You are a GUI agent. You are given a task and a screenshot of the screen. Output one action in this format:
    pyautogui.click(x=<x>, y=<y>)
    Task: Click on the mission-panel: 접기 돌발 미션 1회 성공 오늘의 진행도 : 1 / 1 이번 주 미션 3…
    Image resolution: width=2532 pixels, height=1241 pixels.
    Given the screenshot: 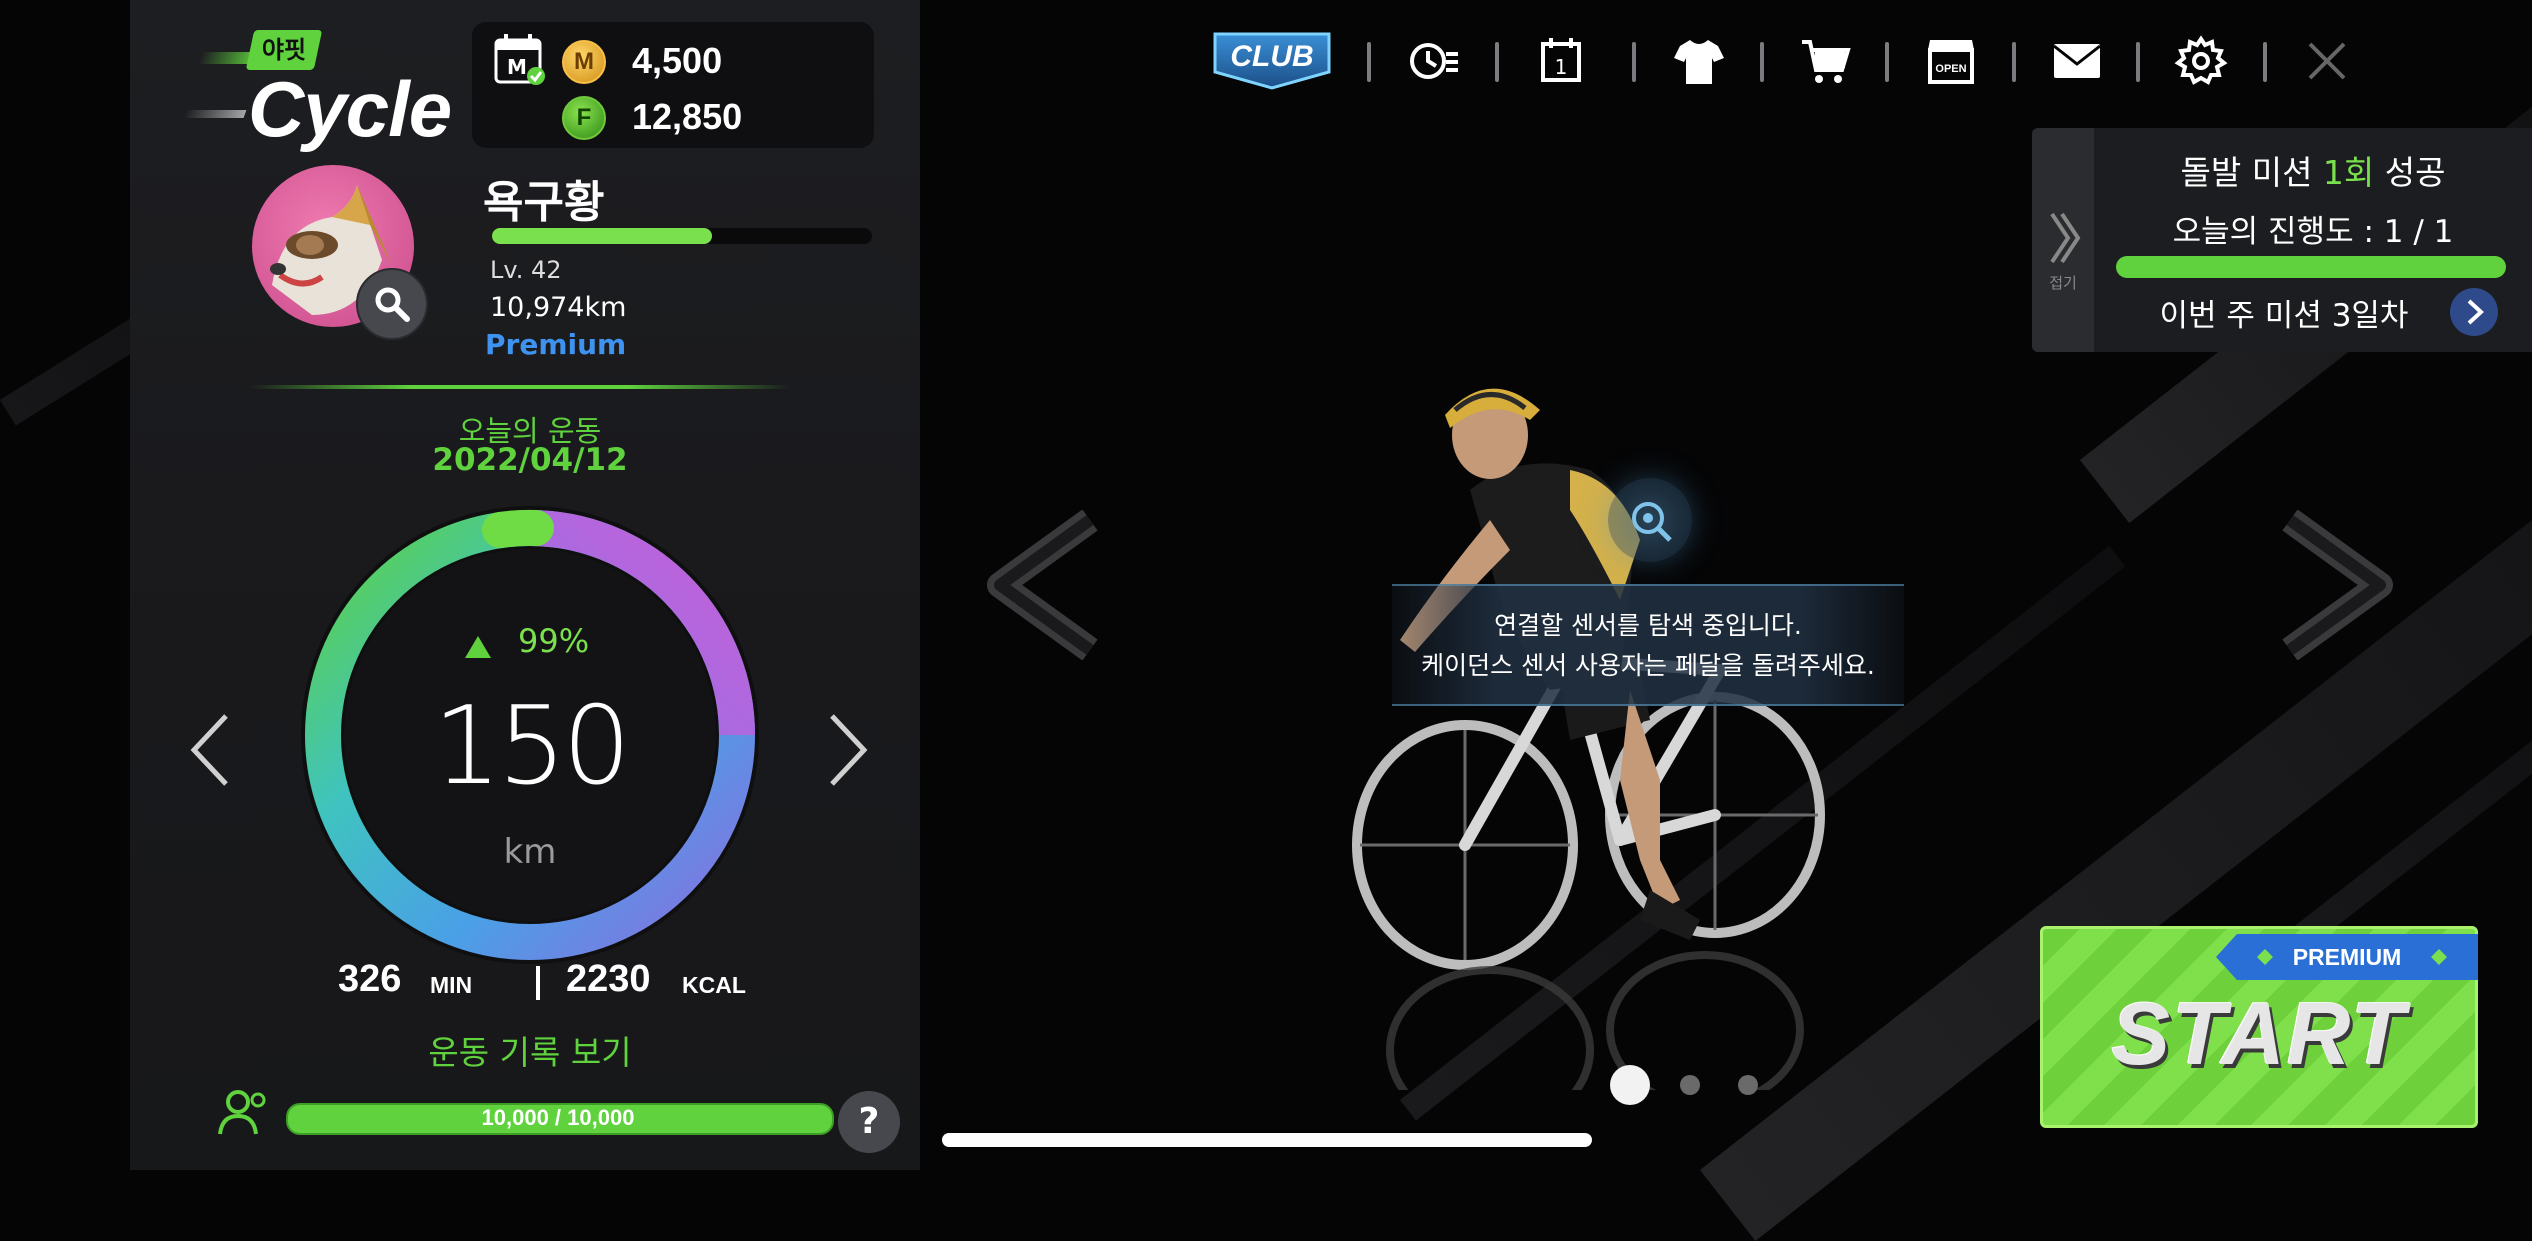 What is the action you would take?
    pyautogui.click(x=2282, y=240)
    